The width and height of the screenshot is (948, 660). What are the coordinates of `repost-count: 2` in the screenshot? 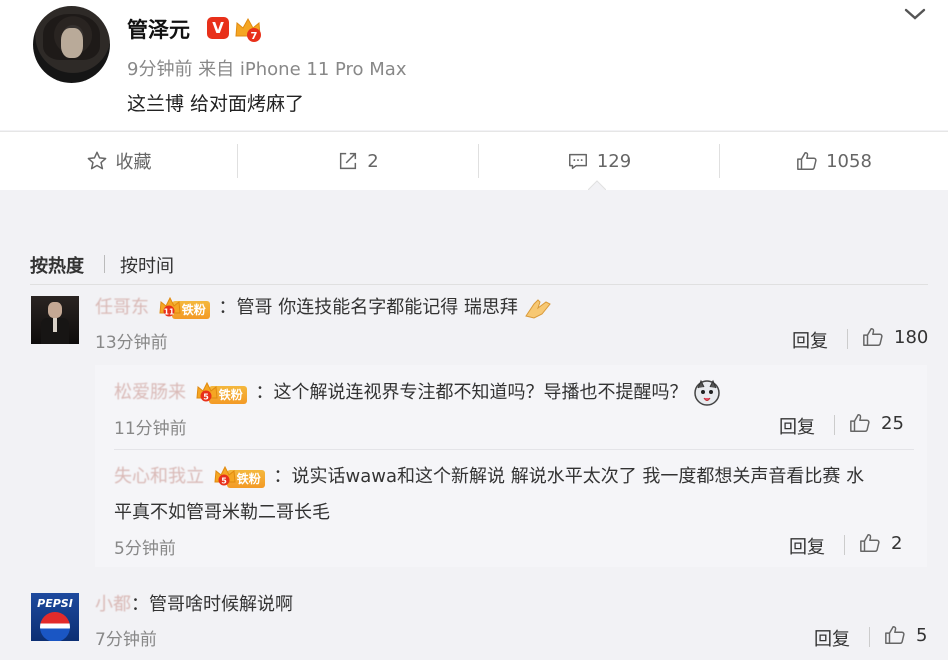 It's located at (373, 161).